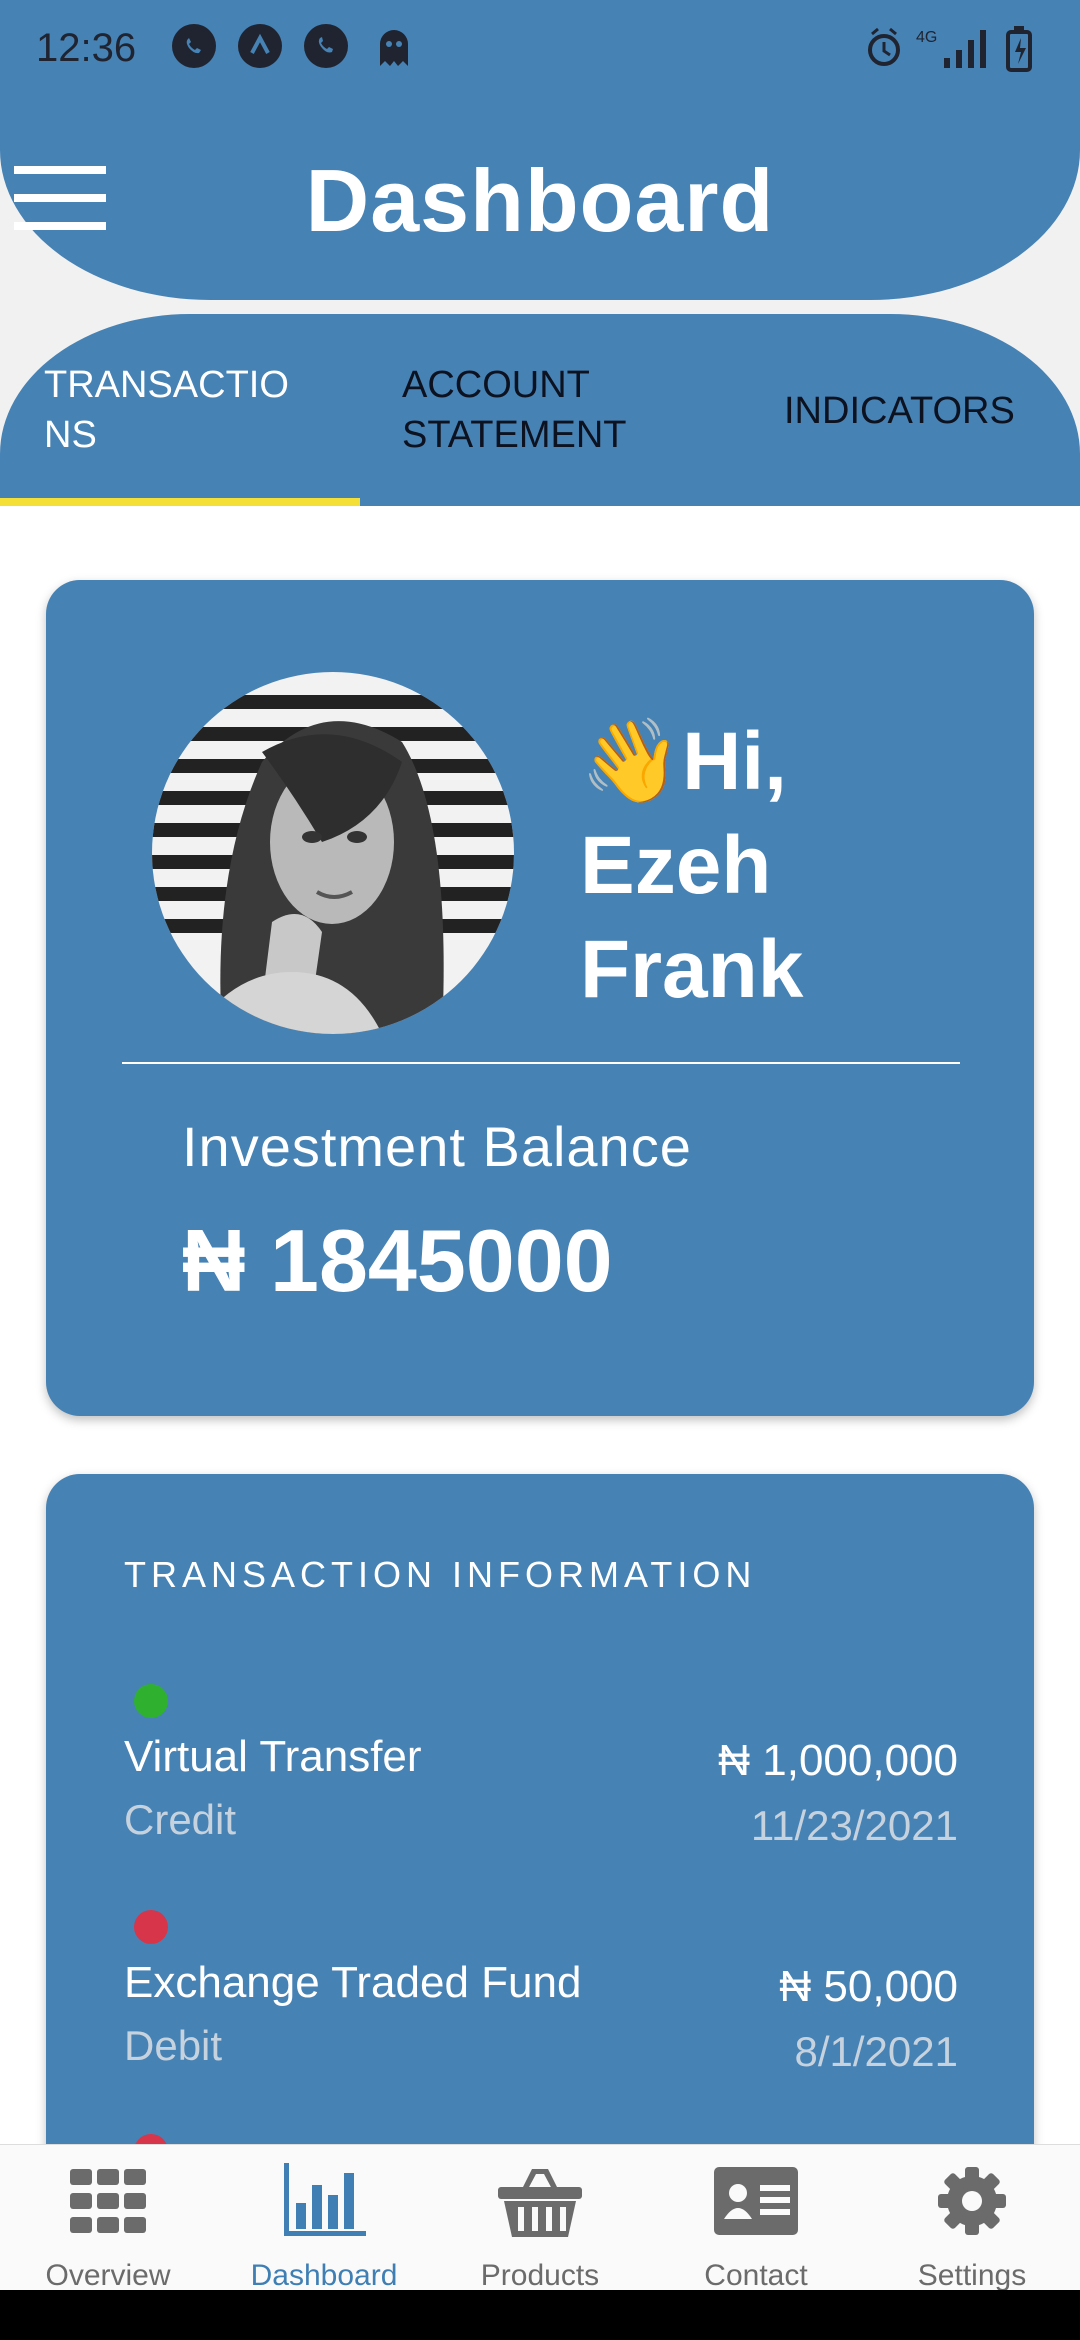  Describe the element at coordinates (734, 761) in the screenshot. I see `greeting-hi: Hi,` at that location.